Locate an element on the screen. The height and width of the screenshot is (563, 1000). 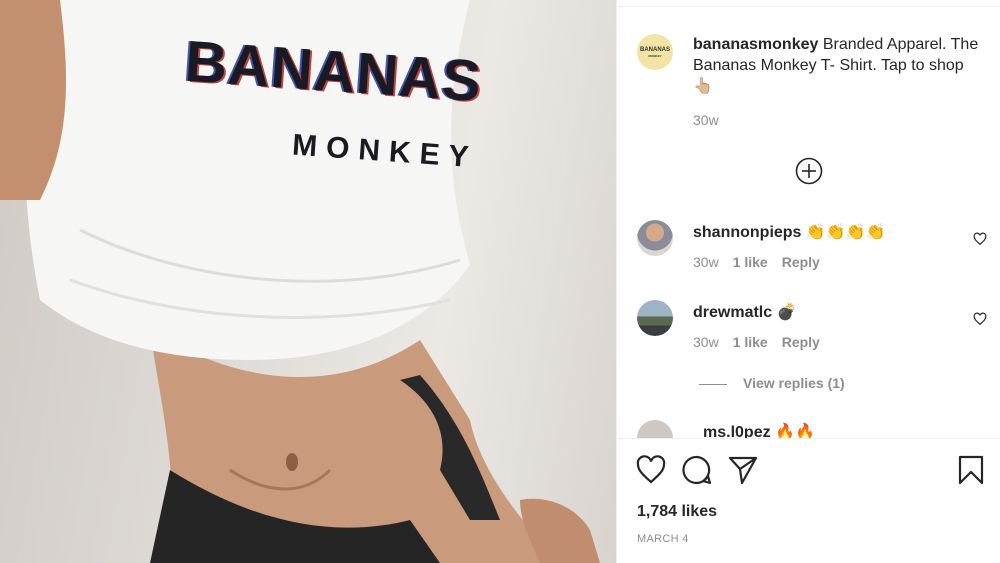
comment-text: shannonpieps 👏👏👏👏 is located at coordinates (789, 232).